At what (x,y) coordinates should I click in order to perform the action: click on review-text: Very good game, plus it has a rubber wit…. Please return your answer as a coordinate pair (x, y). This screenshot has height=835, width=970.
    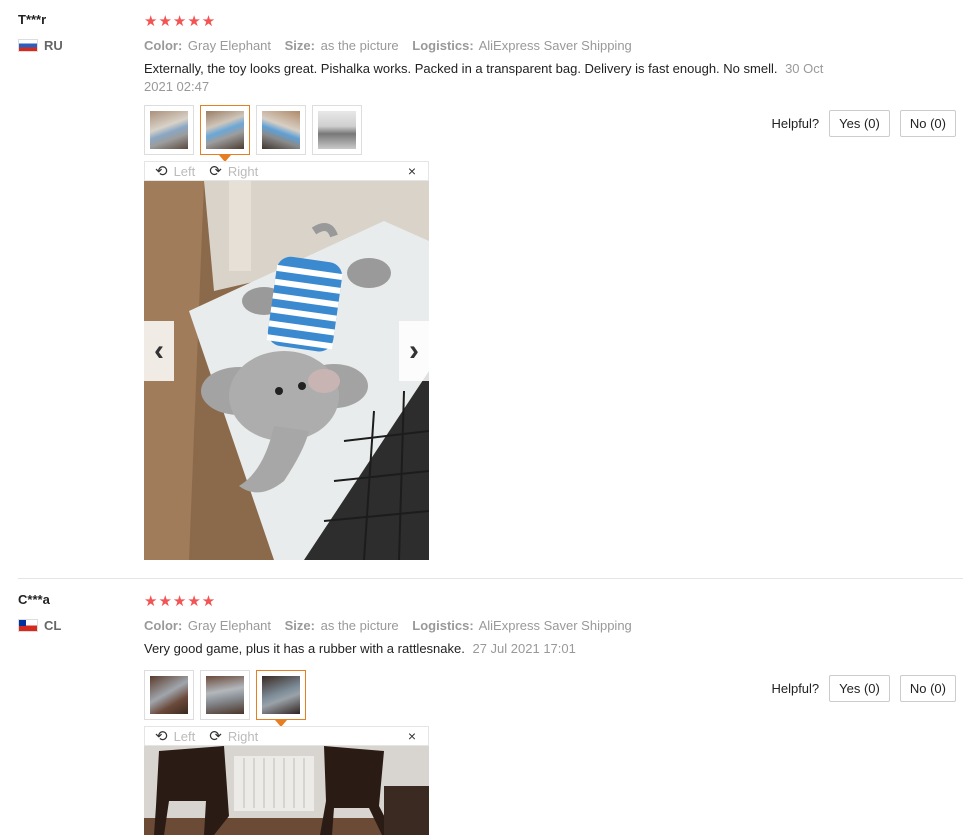
    Looking at the image, I should click on (499, 649).